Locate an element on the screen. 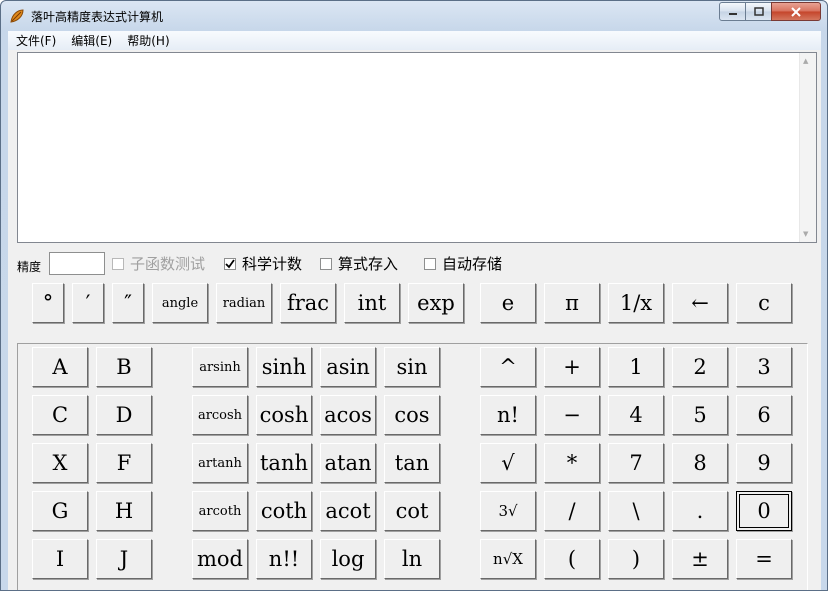 The image size is (828, 591). app-leaf-icon is located at coordinates (17, 16).